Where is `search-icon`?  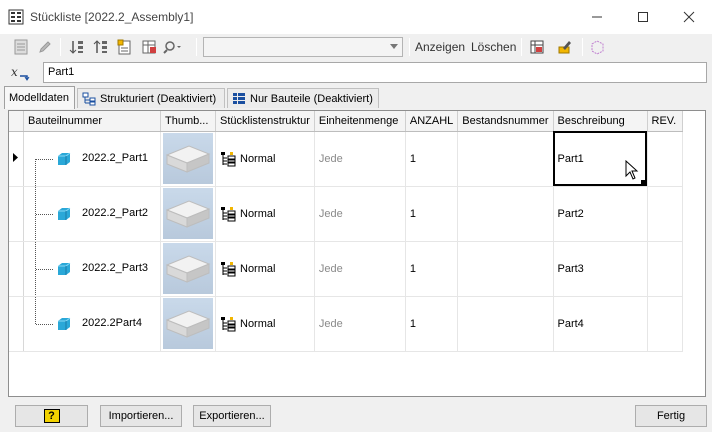
search-icon is located at coordinates (172, 47).